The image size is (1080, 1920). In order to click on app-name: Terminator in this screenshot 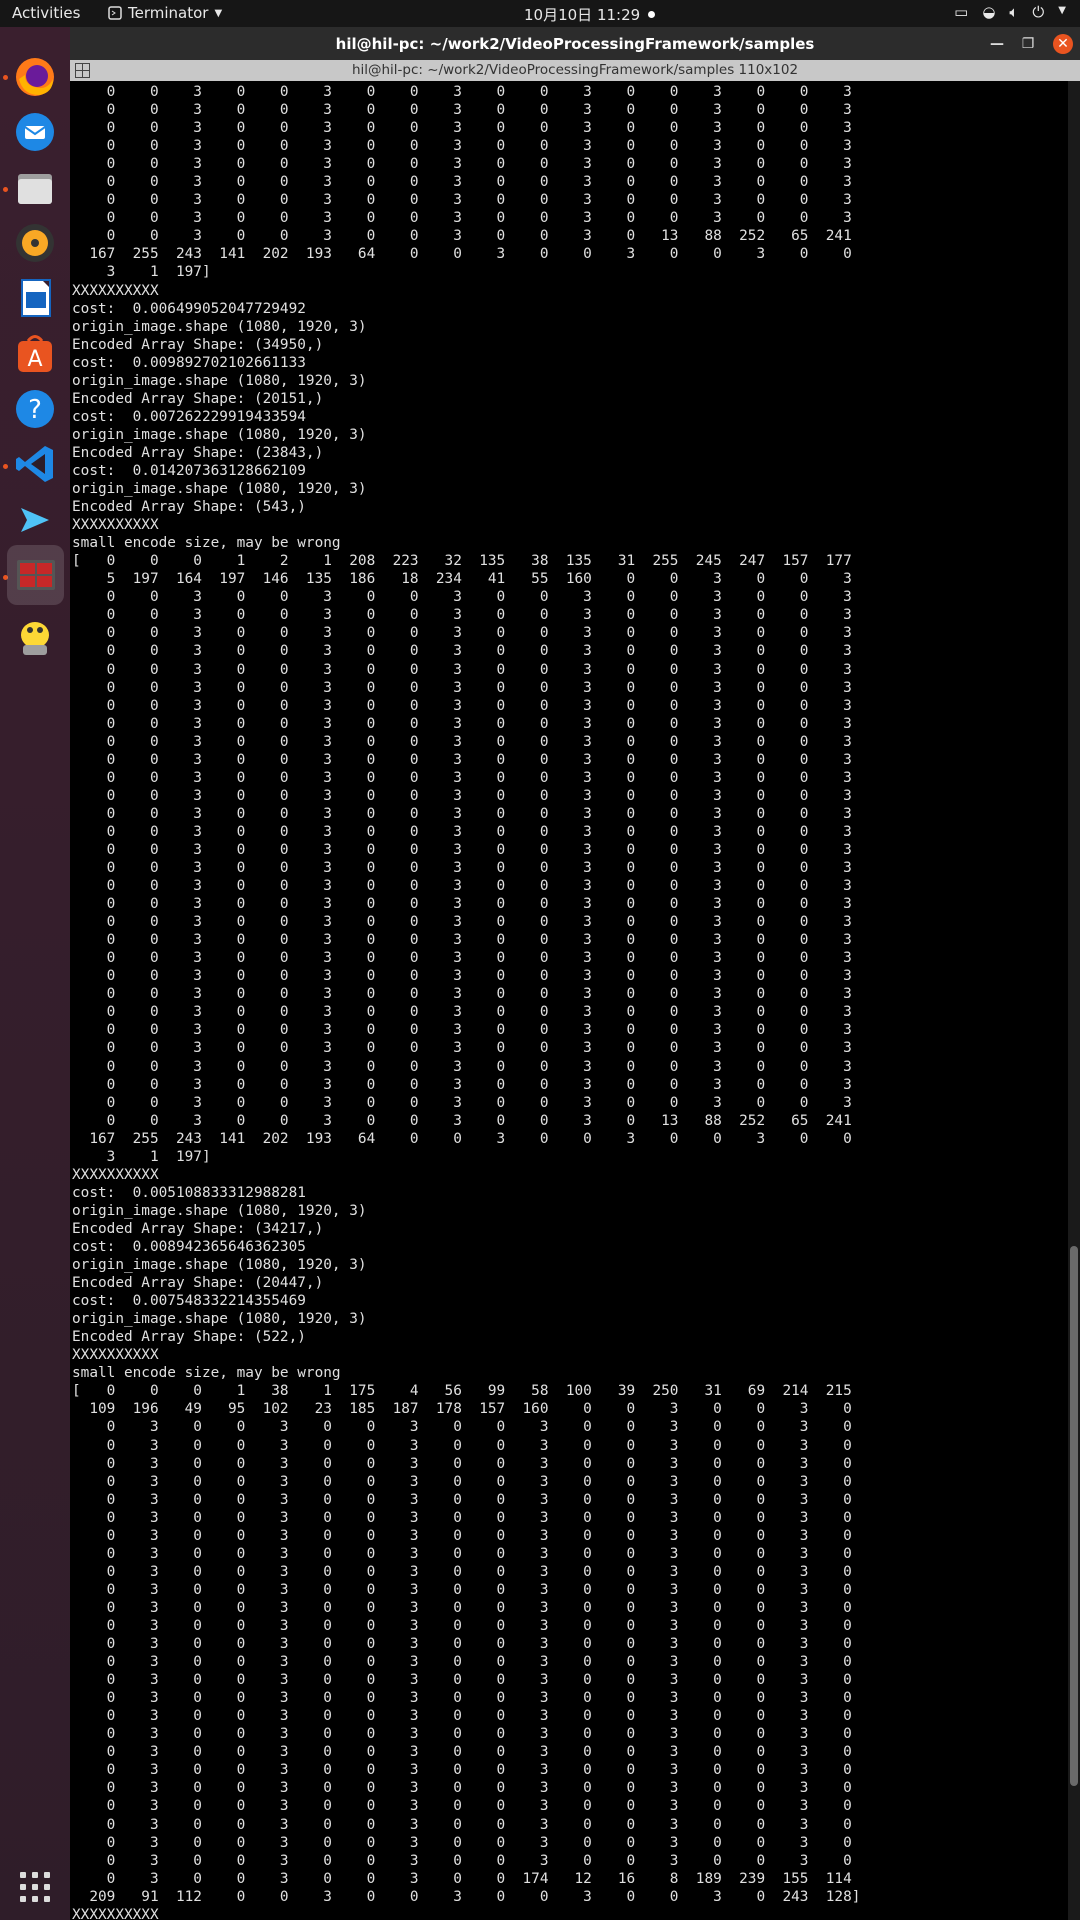, I will do `click(168, 13)`.